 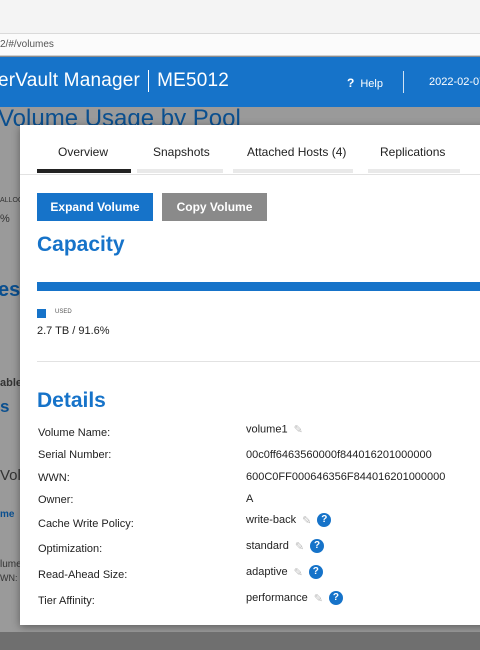 I want to click on serial-number-label: Serial Number:, so click(x=75, y=455).